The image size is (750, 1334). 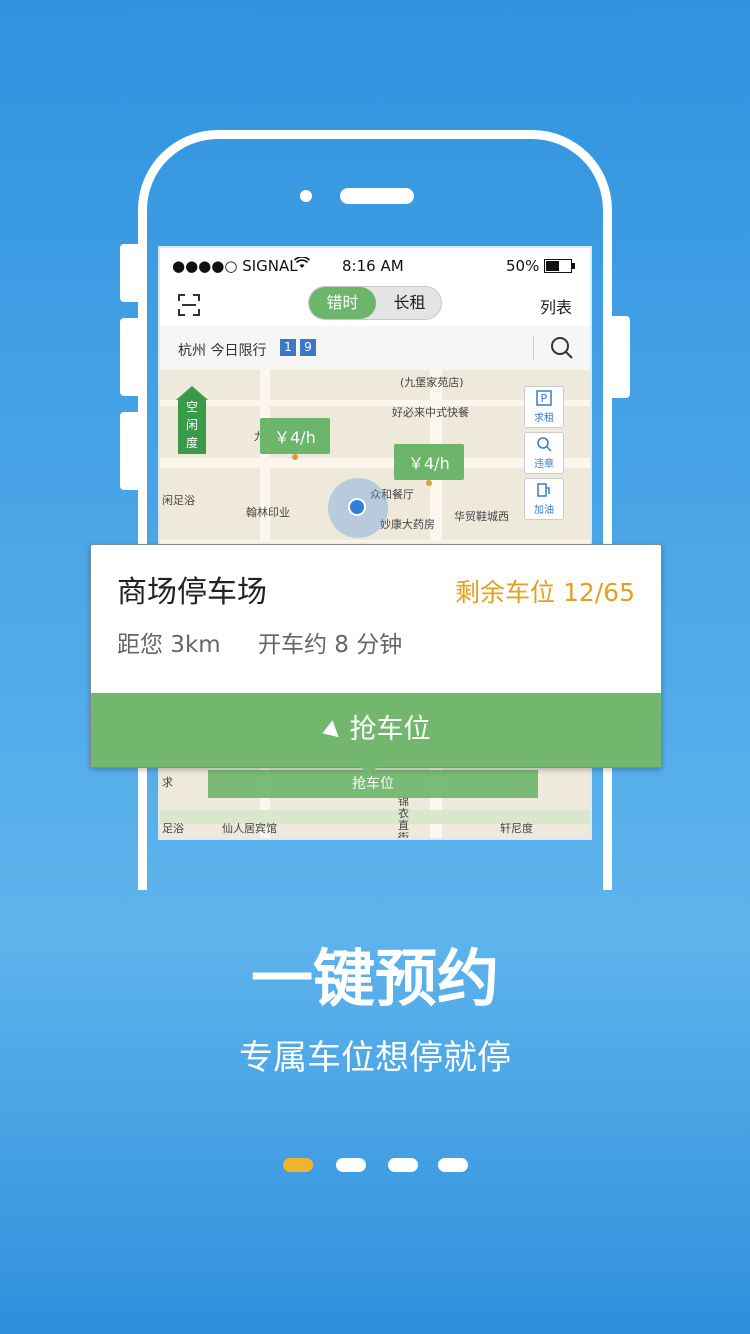 What do you see at coordinates (481, 516) in the screenshot?
I see `map-poi: 华贸鞋城西` at bounding box center [481, 516].